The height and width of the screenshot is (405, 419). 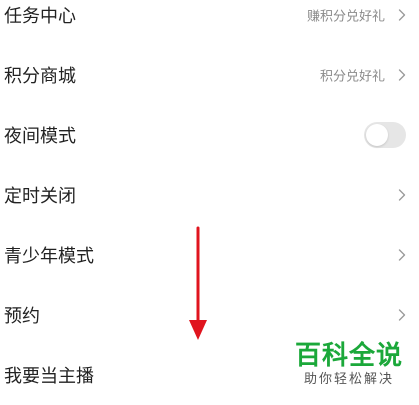 What do you see at coordinates (22, 316) in the screenshot?
I see `settings-item-label: 预约` at bounding box center [22, 316].